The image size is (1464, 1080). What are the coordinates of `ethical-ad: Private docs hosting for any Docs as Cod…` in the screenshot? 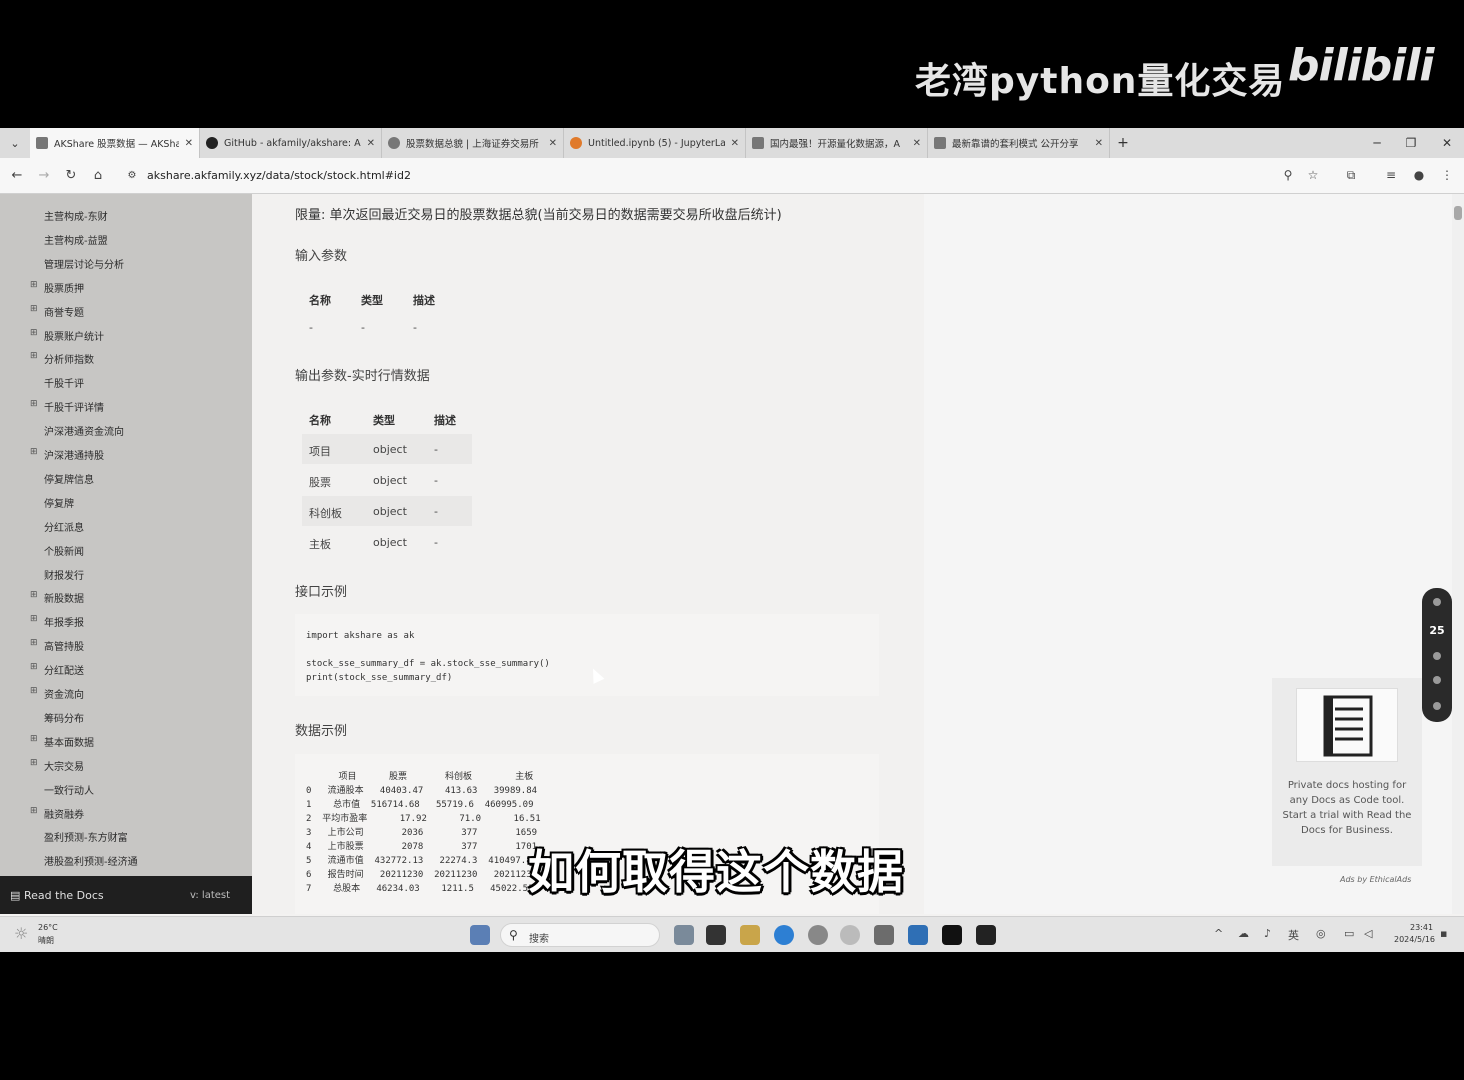 It's located at (1347, 772).